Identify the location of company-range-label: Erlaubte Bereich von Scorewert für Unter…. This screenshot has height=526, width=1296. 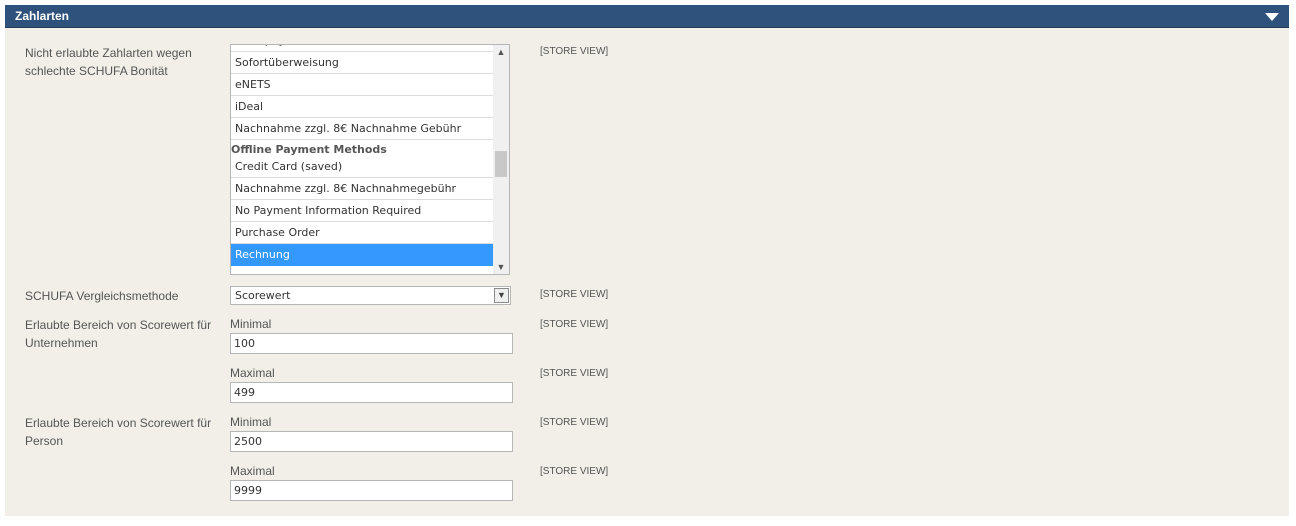
(118, 334).